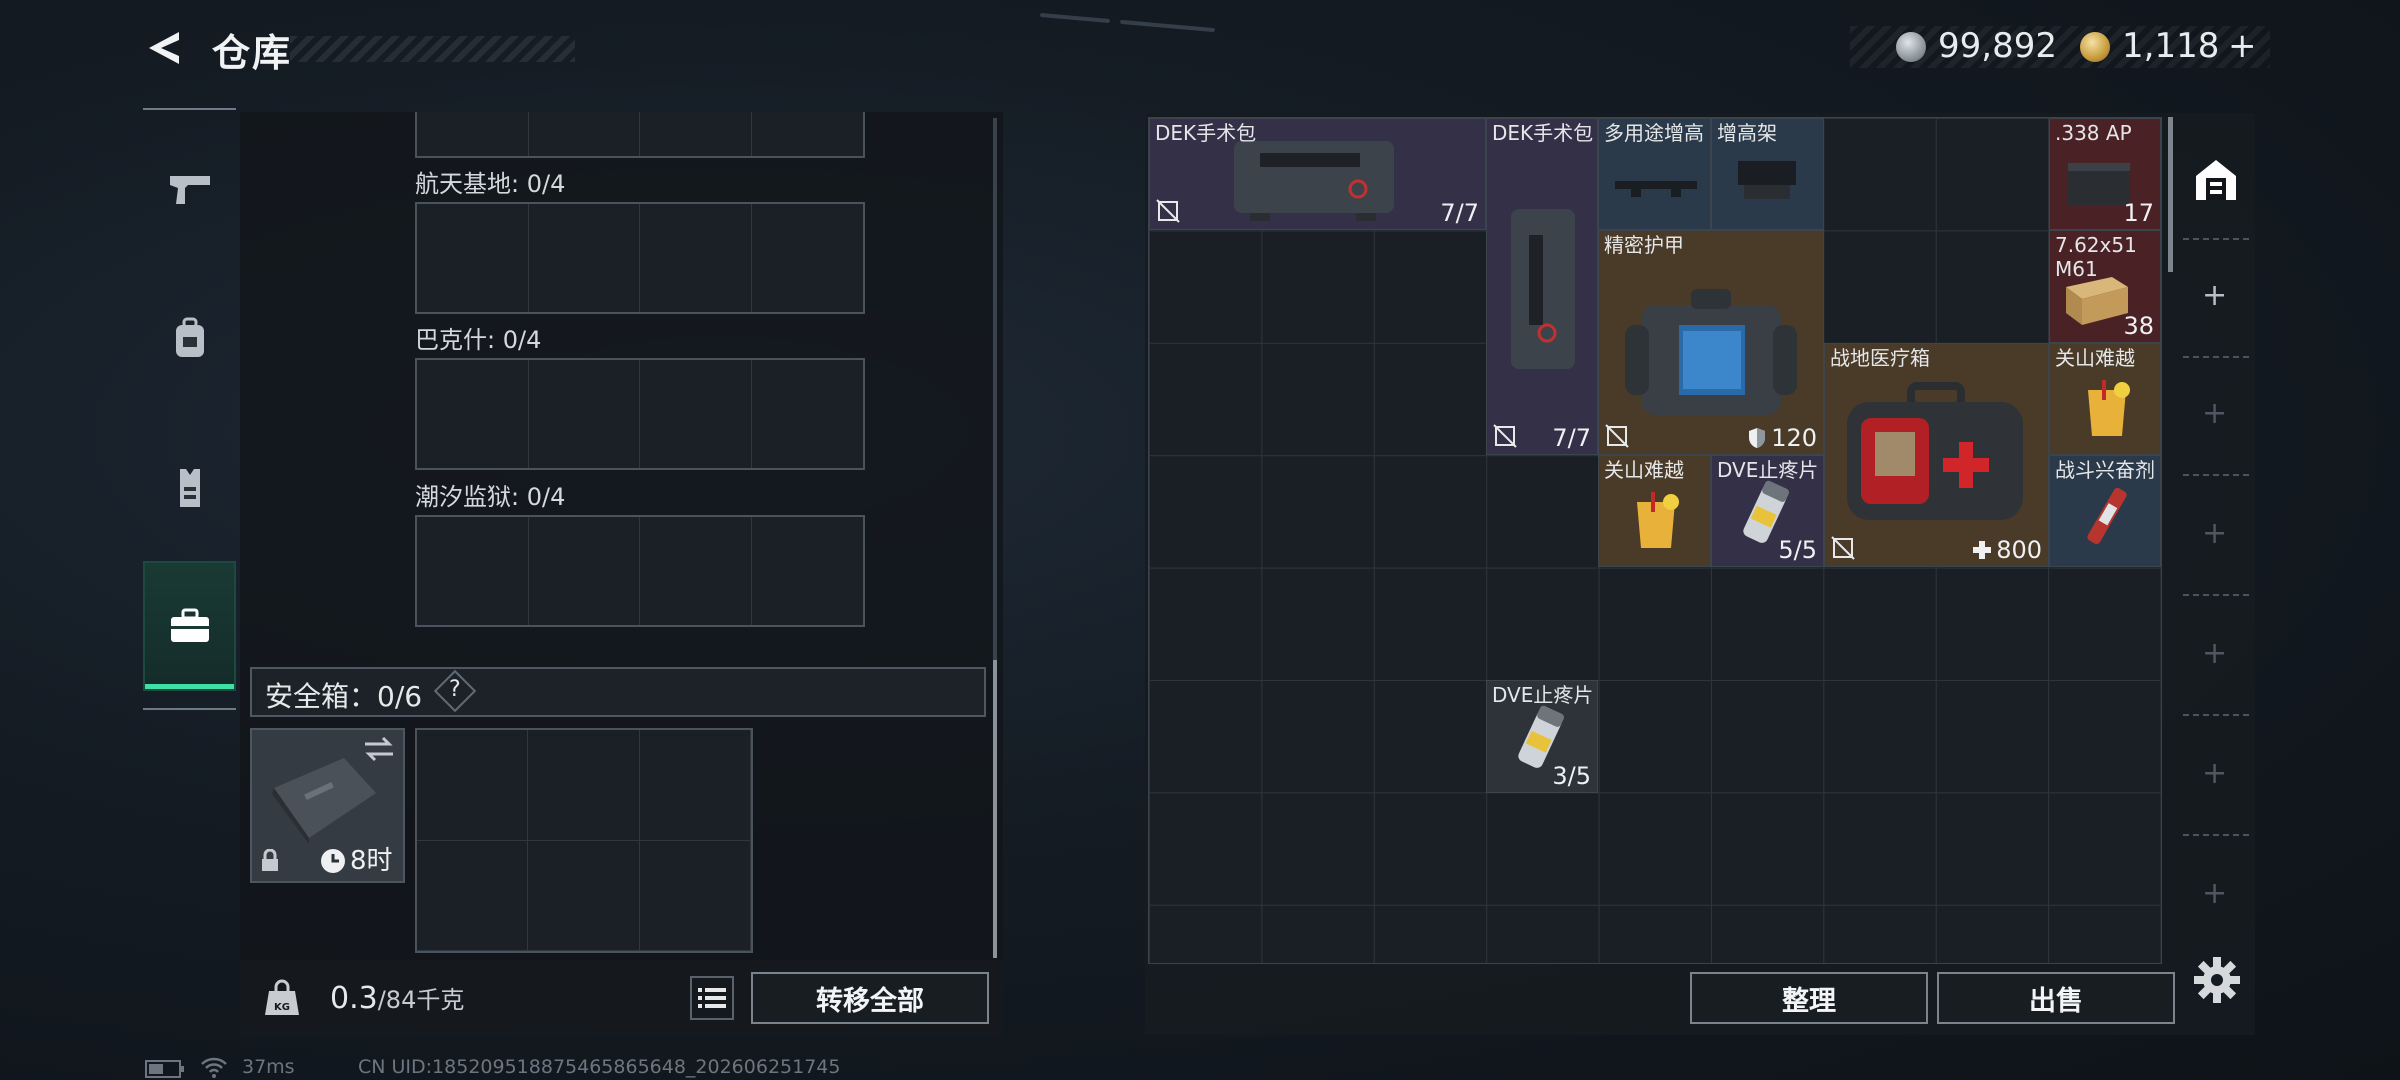  What do you see at coordinates (1936, 455) in the screenshot?
I see `stash-item-field-medkit: 战地医疗箱 800` at bounding box center [1936, 455].